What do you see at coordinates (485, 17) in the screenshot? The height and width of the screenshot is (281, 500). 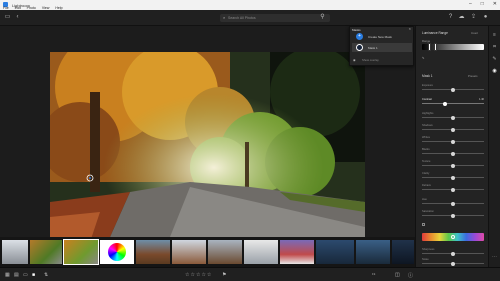 I see `account-icon: ●` at bounding box center [485, 17].